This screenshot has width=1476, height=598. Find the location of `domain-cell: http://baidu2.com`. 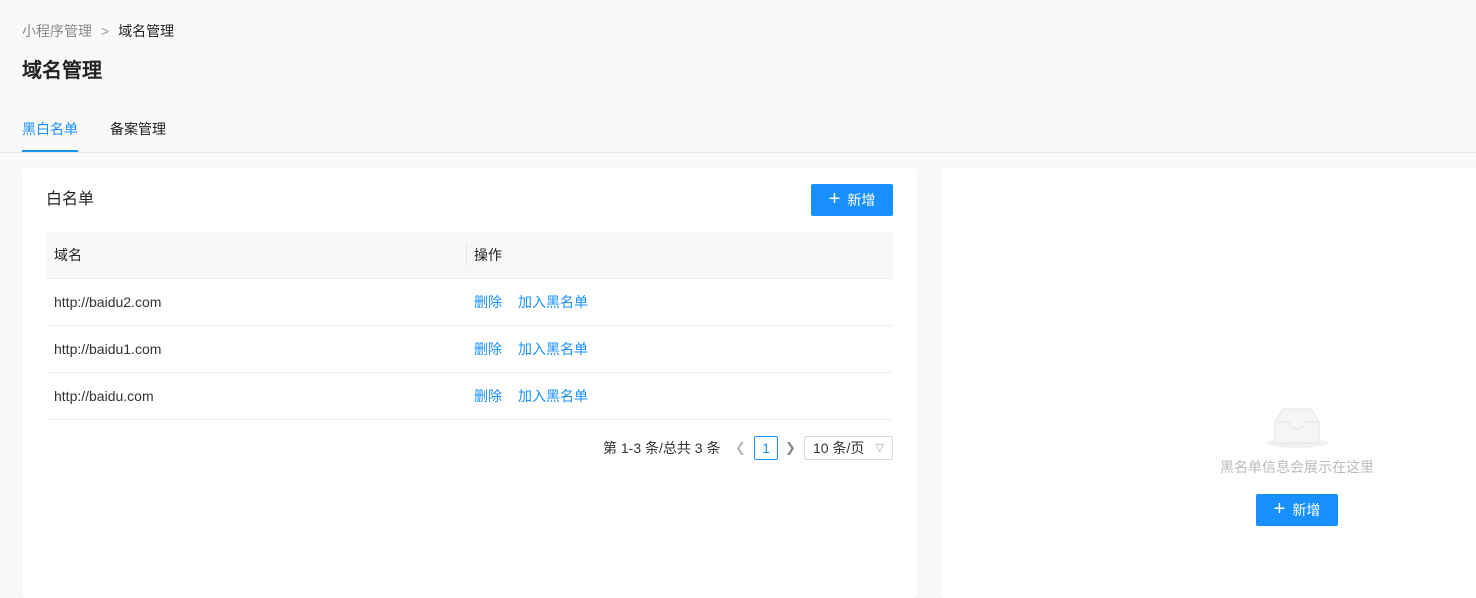

domain-cell: http://baidu2.com is located at coordinates (108, 302).